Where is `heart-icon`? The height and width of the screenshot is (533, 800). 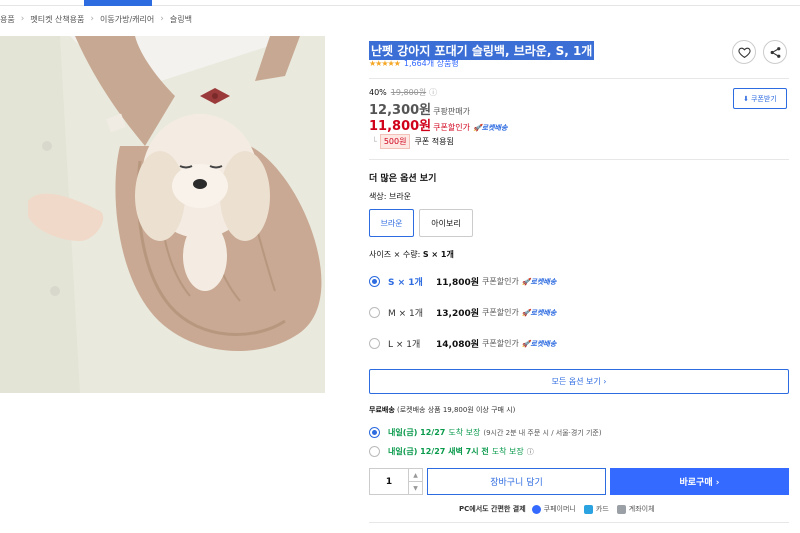
heart-icon is located at coordinates (744, 52).